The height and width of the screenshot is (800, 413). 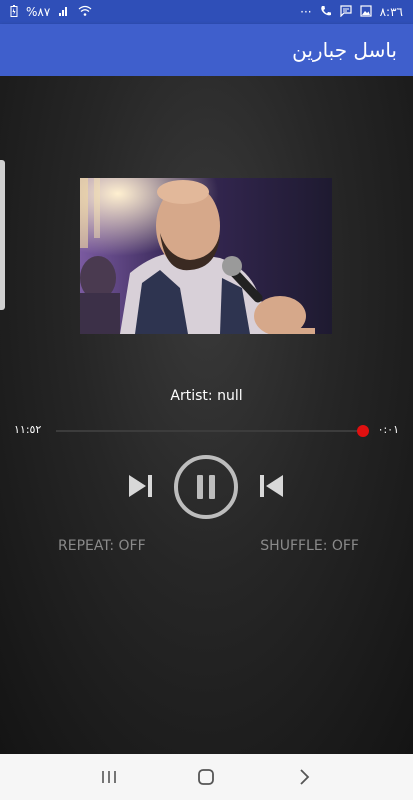 I want to click on seek-bar-thumb, so click(x=362, y=431).